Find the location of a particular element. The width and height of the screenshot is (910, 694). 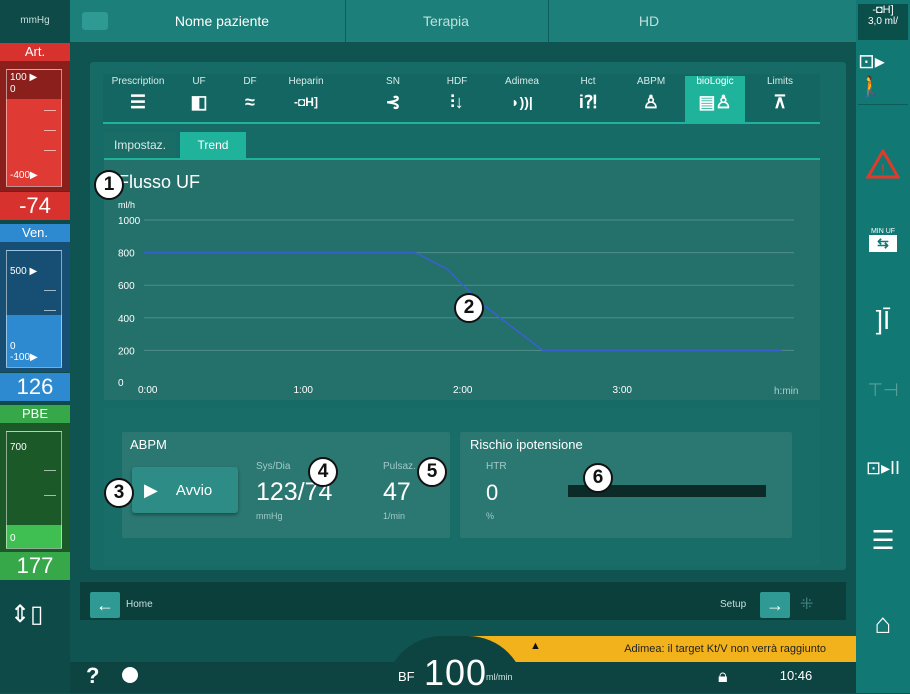

arrow-left-icon: ← is located at coordinates (105, 605).